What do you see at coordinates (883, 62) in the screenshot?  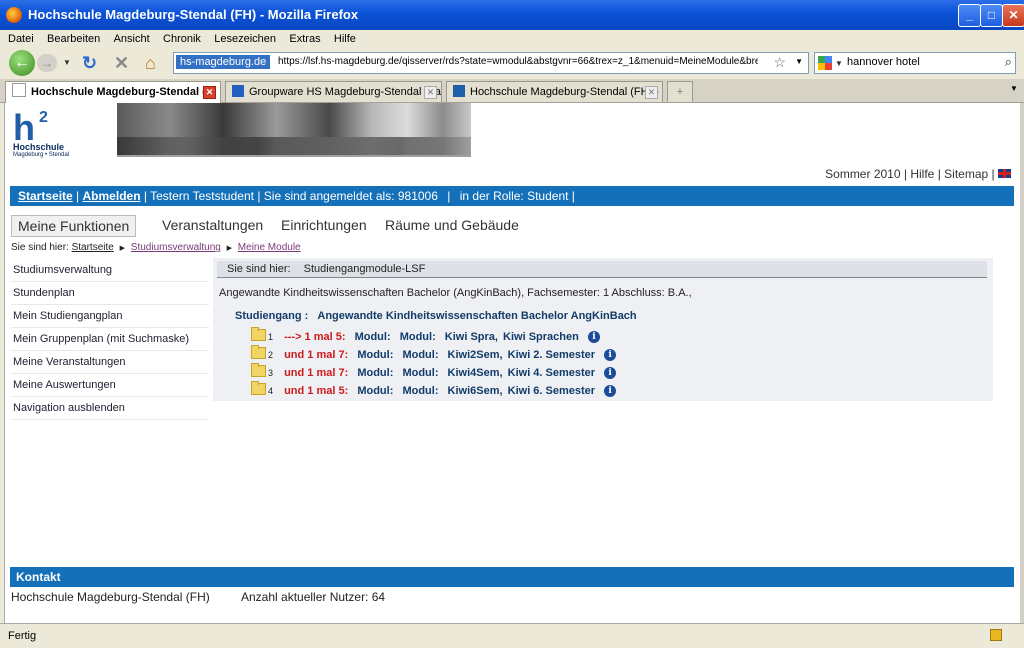 I see `search-input: hannover hotel` at bounding box center [883, 62].